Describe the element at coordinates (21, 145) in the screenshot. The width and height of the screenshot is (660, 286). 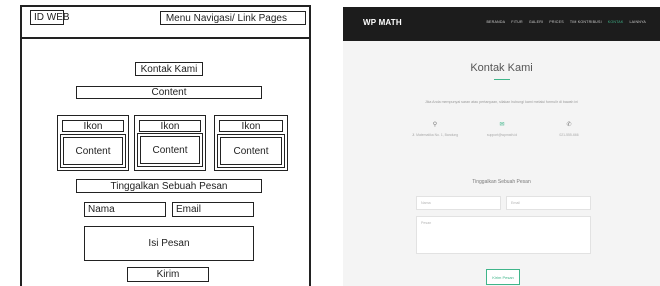
I see `wireframe-left-border` at that location.